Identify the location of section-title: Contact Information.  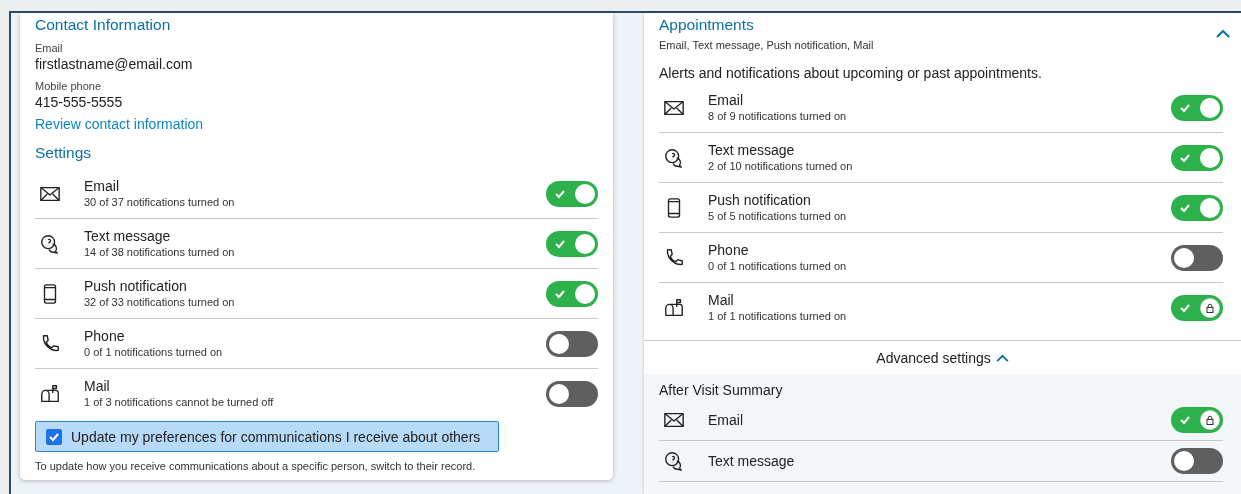
(103, 25).